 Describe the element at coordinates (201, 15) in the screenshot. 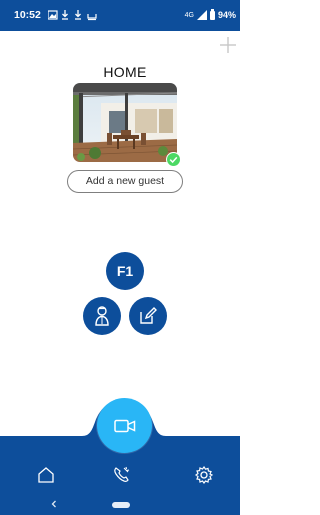

I see `signal-icon` at that location.